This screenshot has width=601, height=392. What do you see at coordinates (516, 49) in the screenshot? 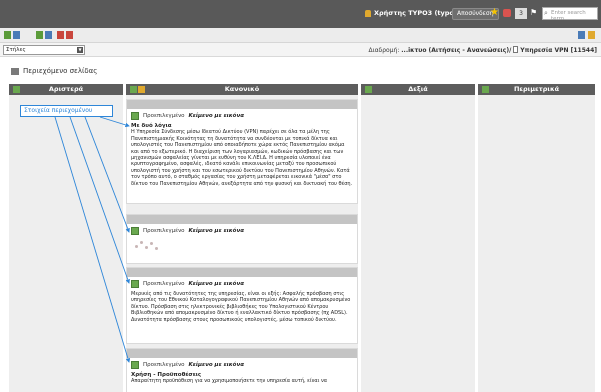
I see `page-icon` at bounding box center [516, 49].